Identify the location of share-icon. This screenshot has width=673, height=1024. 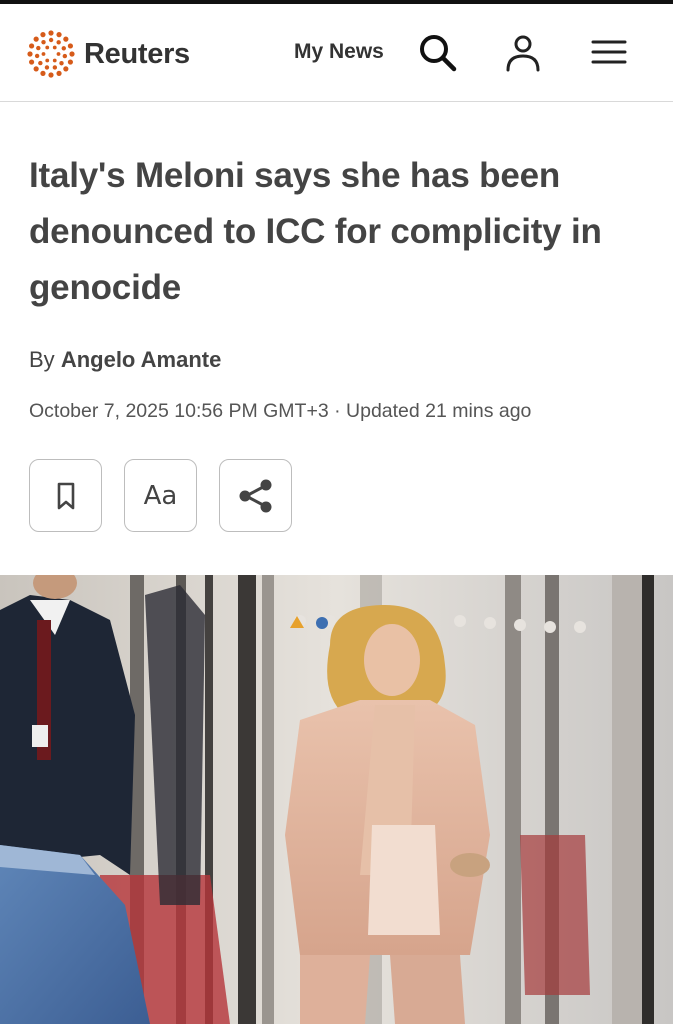
(255, 495).